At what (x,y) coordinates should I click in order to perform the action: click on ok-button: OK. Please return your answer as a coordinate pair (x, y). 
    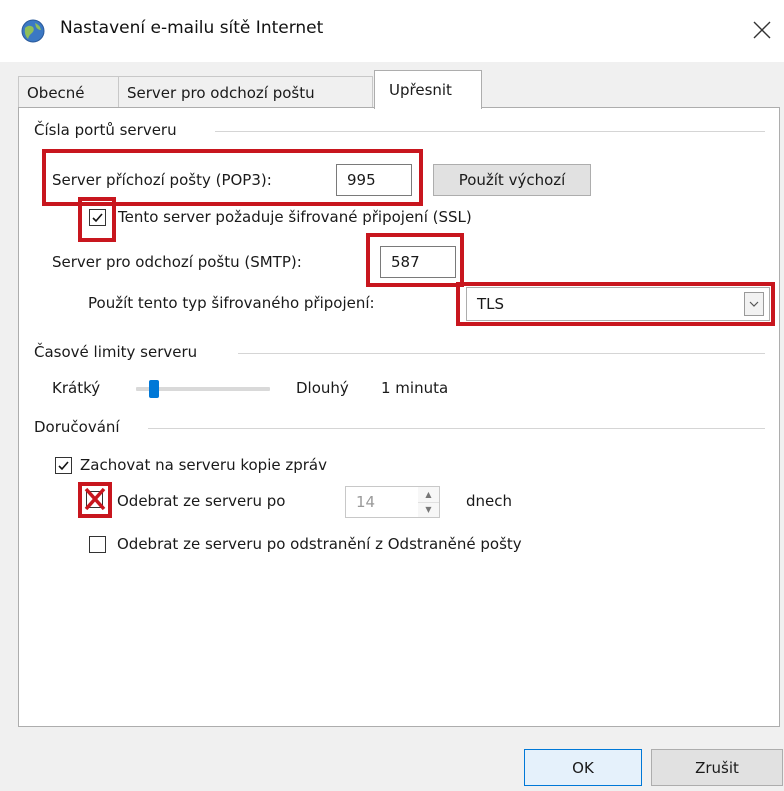
    Looking at the image, I should click on (583, 767).